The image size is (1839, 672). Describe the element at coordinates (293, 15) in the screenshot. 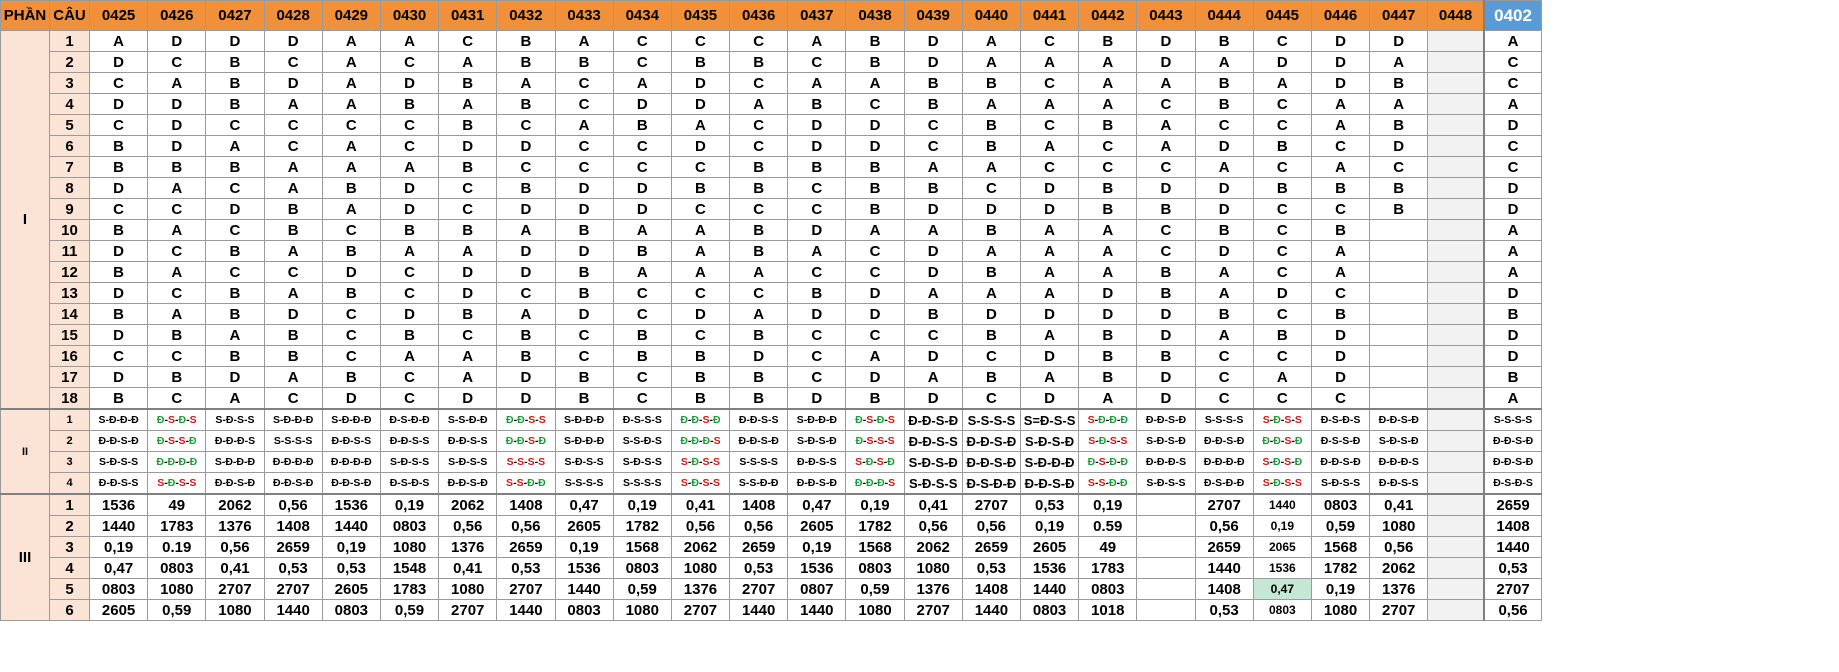

I see `code-header-0428: 0428` at that location.